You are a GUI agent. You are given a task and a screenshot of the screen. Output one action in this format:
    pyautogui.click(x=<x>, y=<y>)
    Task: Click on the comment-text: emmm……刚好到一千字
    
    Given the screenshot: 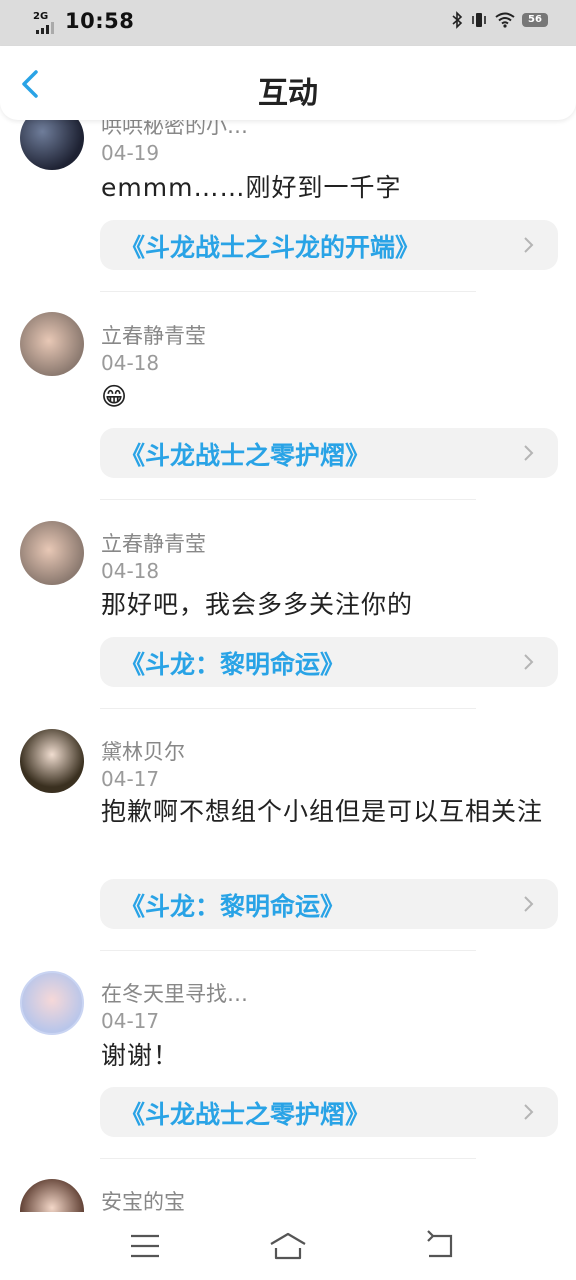 What is the action you would take?
    pyautogui.click(x=251, y=187)
    